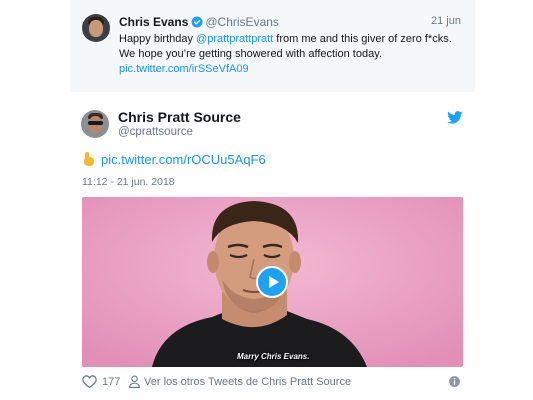  I want to click on play-icon, so click(272, 282).